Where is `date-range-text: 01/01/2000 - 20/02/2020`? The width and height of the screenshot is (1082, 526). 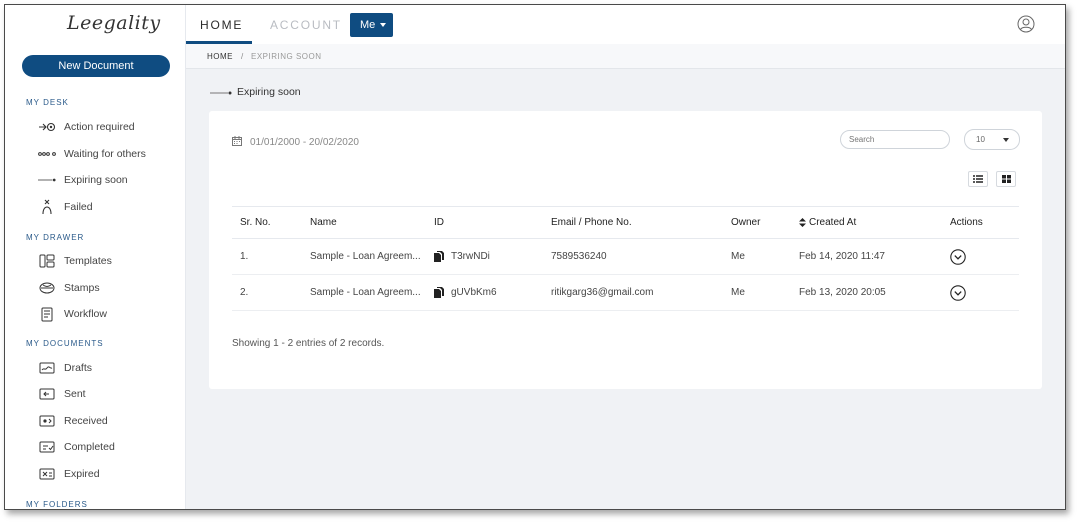 date-range-text: 01/01/2000 - 20/02/2020 is located at coordinates (304, 142).